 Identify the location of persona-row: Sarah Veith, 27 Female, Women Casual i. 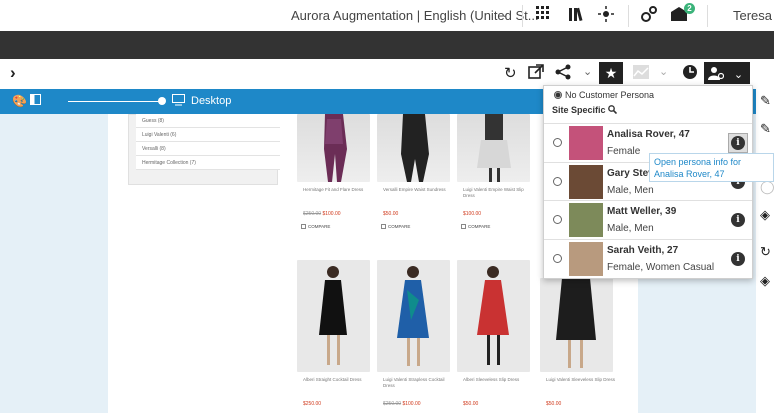
(648, 258).